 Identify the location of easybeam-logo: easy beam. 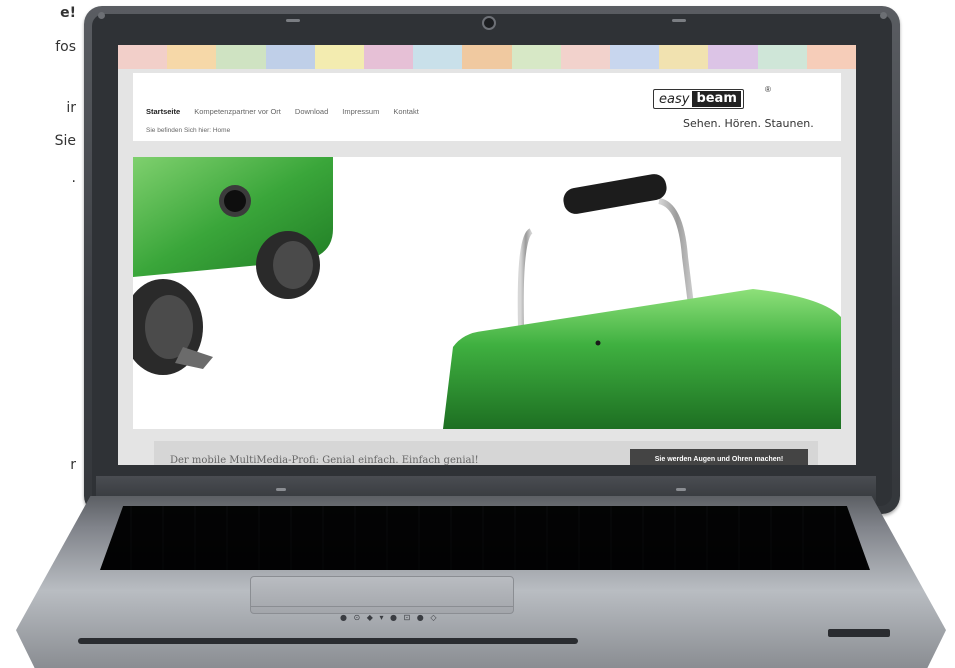
(698, 99).